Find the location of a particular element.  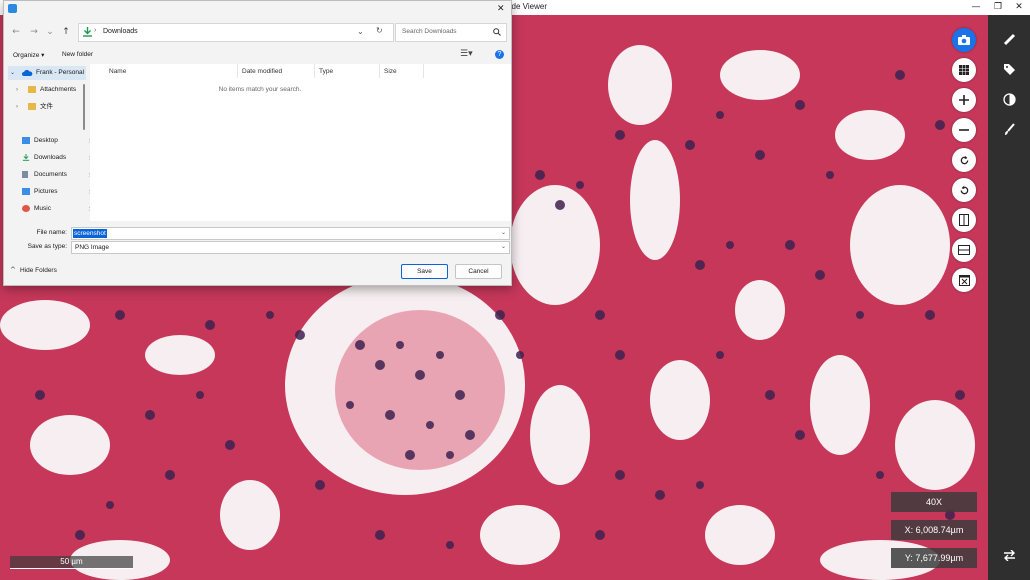

y-coordinate-readout: Y: 7,677.99µm is located at coordinates (934, 558).